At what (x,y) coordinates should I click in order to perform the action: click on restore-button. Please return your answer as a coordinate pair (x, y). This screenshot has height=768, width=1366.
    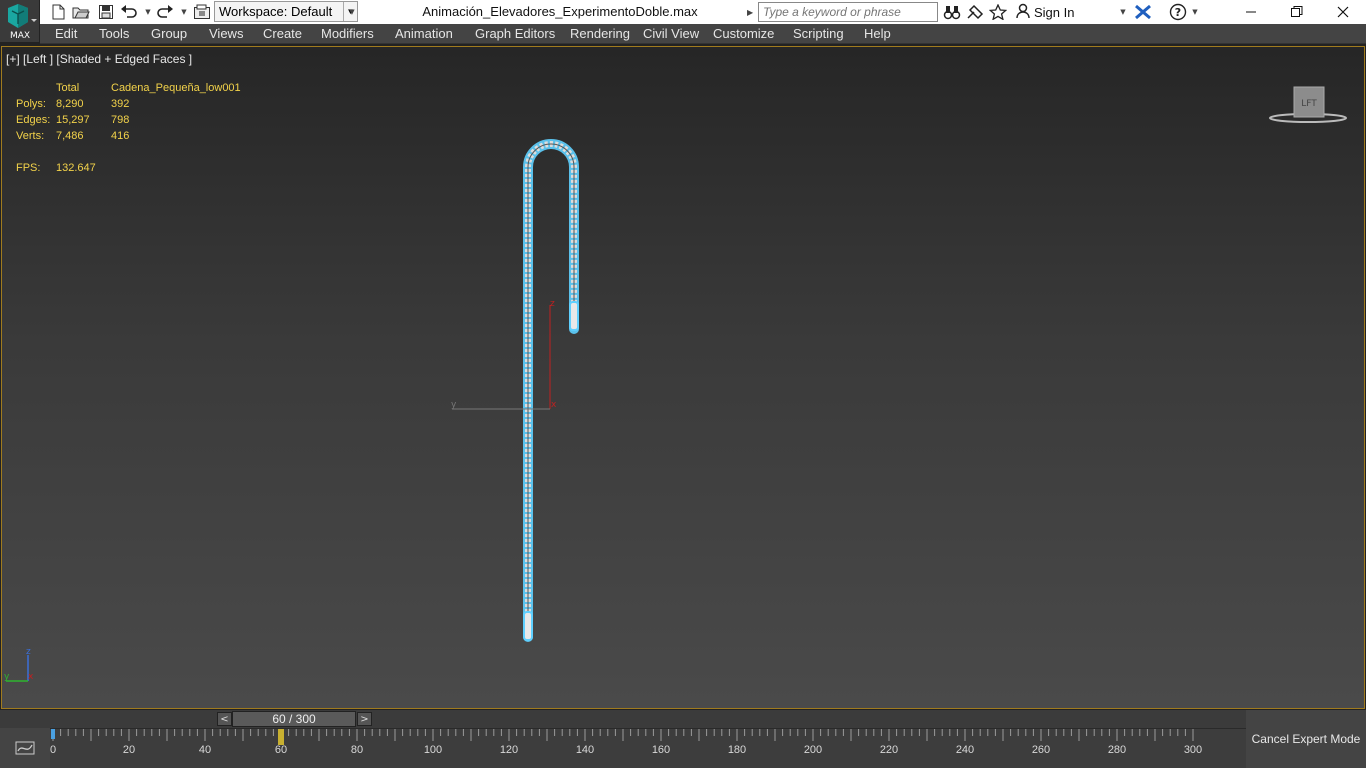
    Looking at the image, I should click on (1297, 12).